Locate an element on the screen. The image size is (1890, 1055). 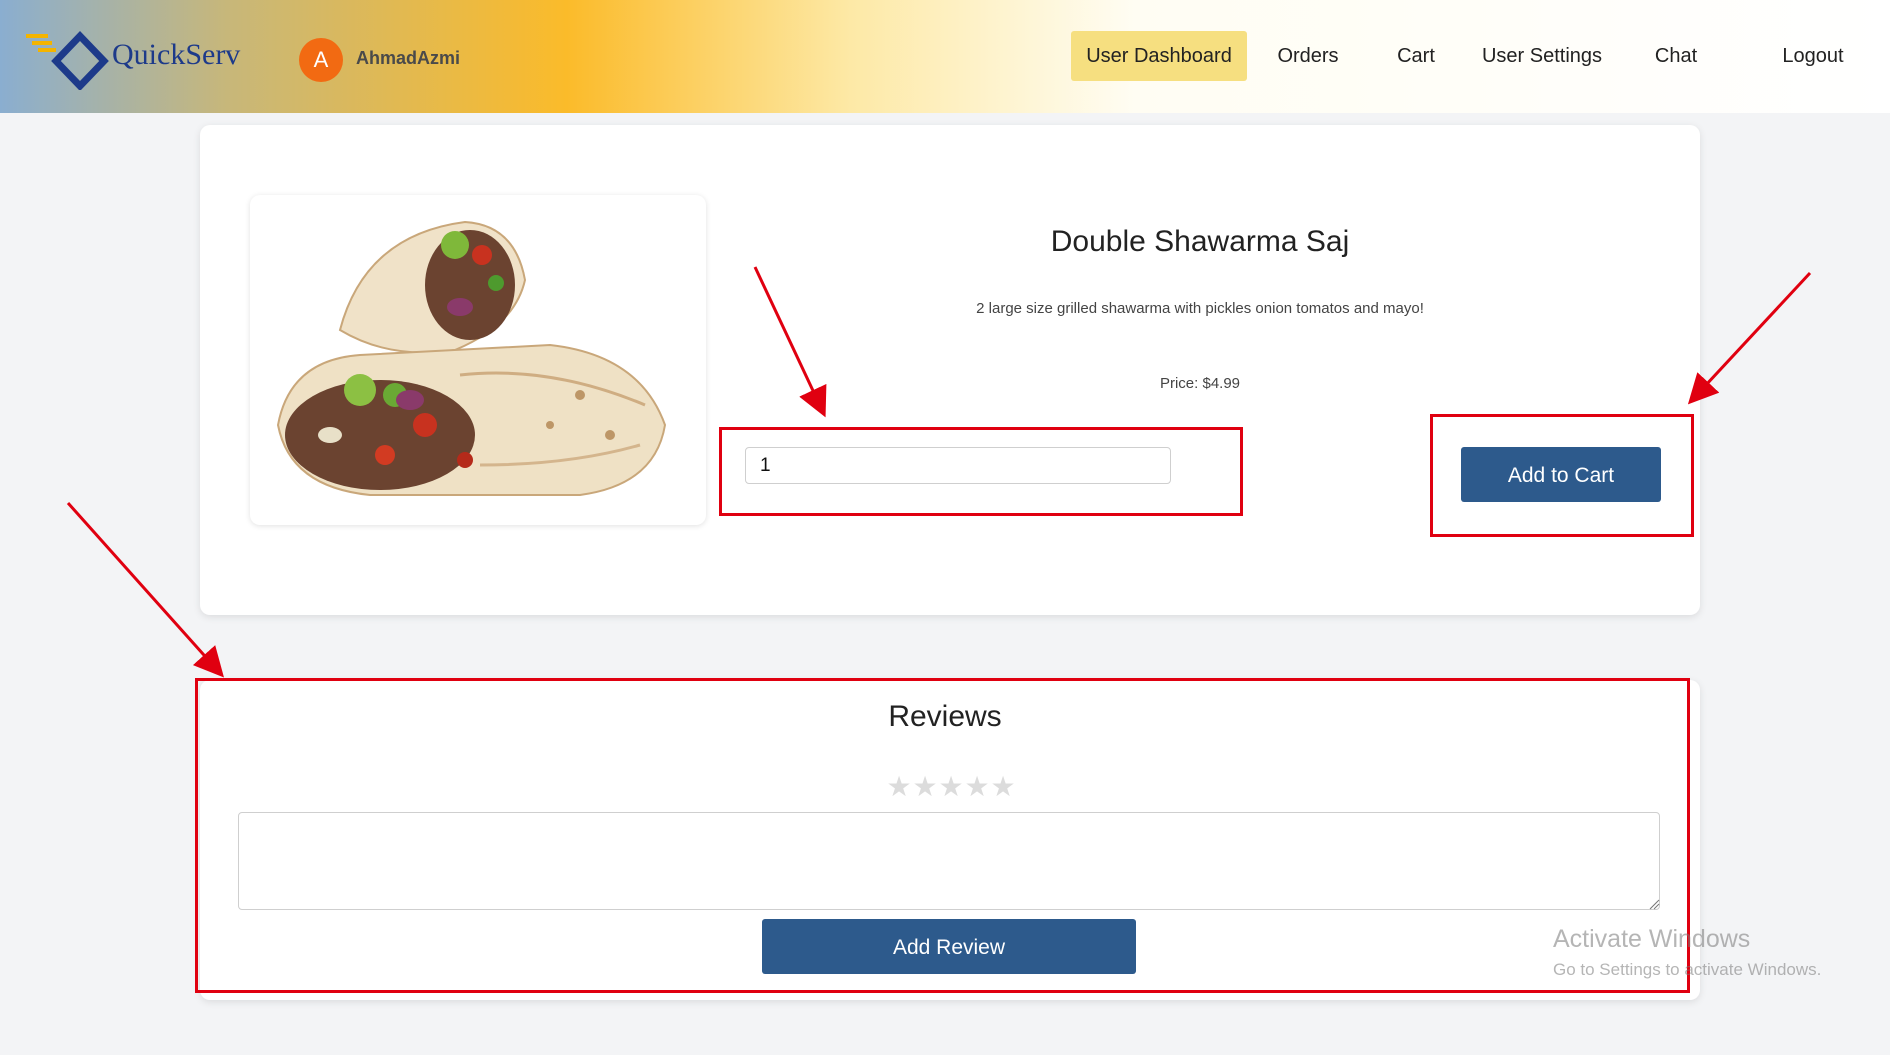
shawarma-image-icon is located at coordinates (471, 358).